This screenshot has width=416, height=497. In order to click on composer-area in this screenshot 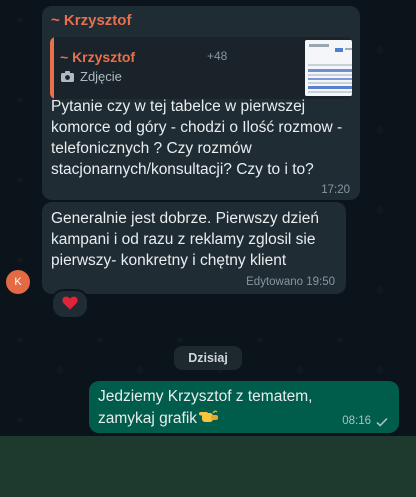, I will do `click(208, 466)`.